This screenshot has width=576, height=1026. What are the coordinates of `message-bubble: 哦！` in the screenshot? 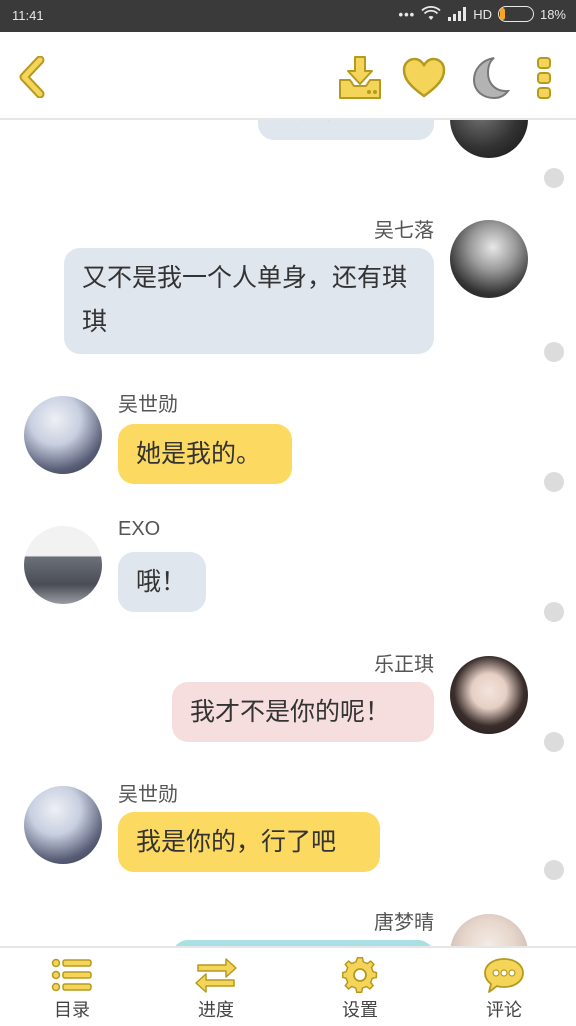 It's located at (162, 582).